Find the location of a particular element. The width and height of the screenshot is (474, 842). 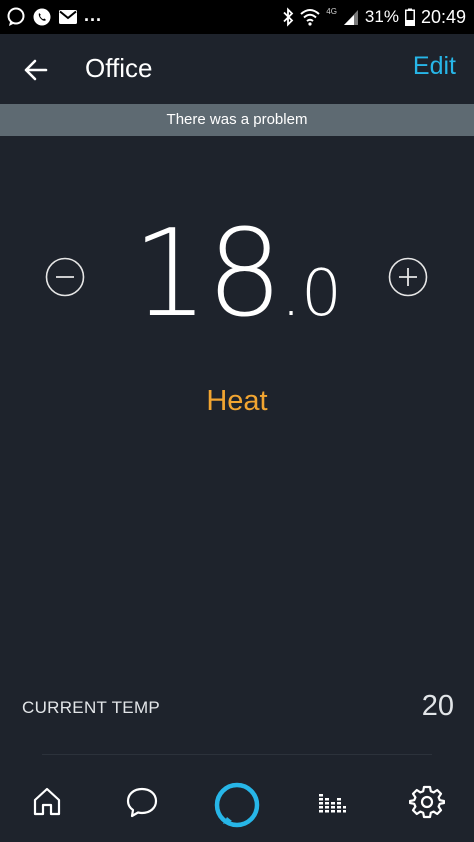

home-icon is located at coordinates (47, 801).